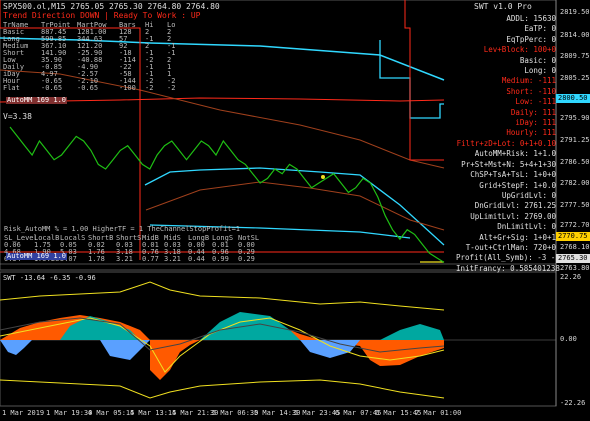 The height and width of the screenshot is (421, 590). What do you see at coordinates (526, 227) in the screenshot?
I see `swt-row: DnLimitLvl: 0` at bounding box center [526, 227].